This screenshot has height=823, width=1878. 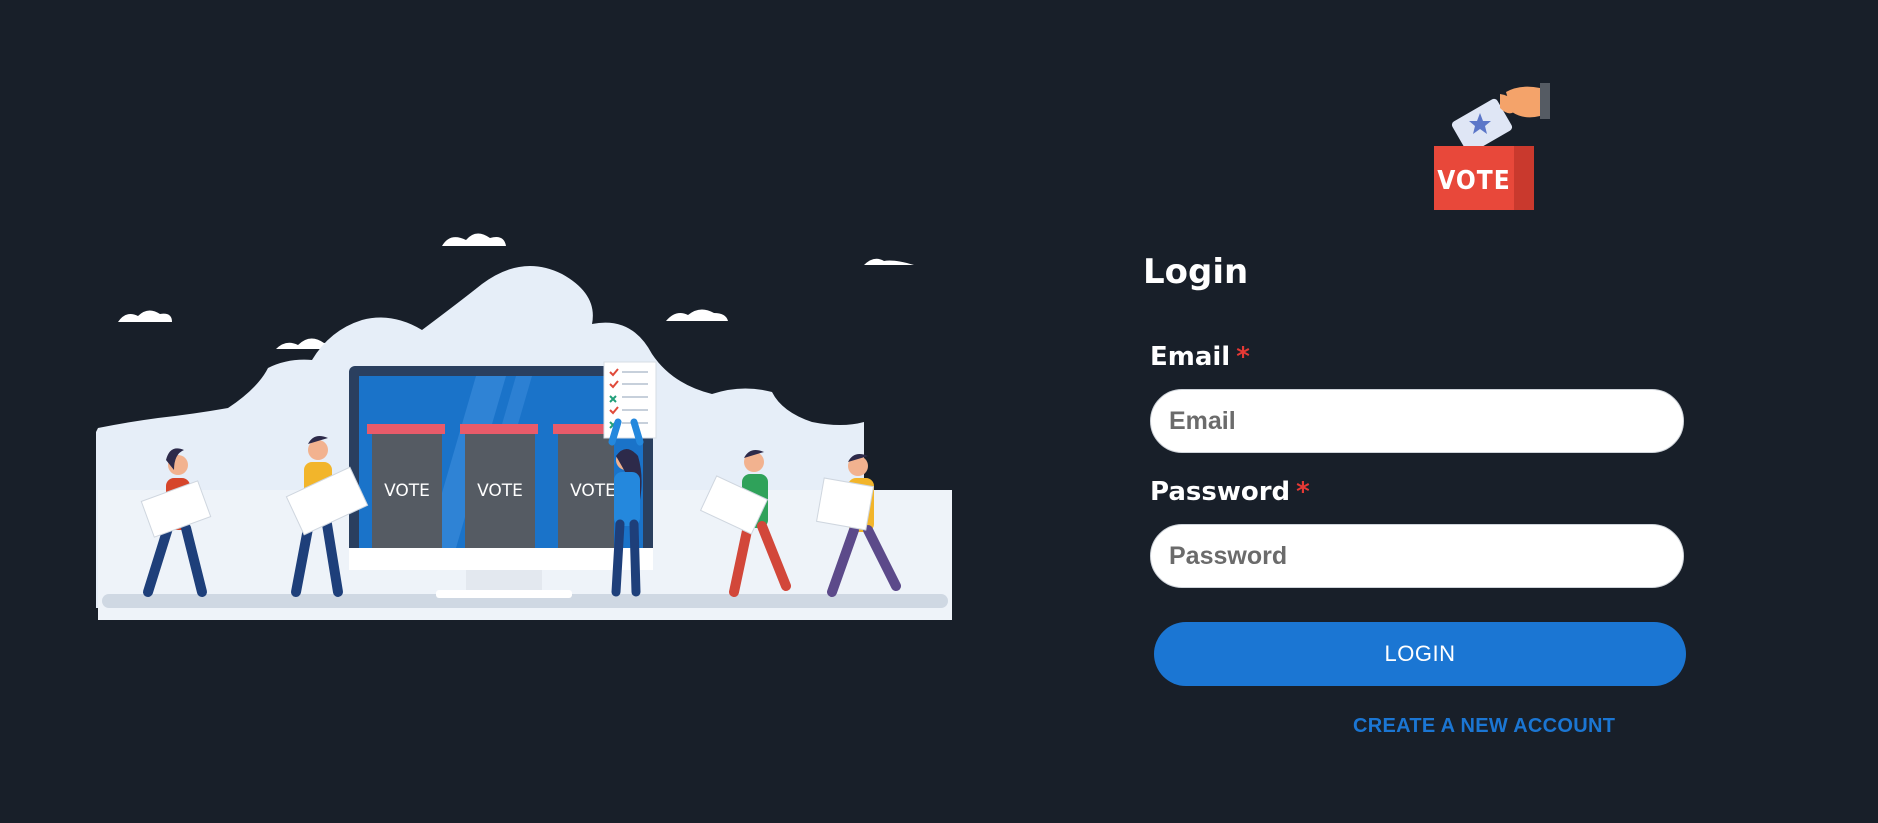 I want to click on login-button: LOGIN, so click(x=1420, y=654).